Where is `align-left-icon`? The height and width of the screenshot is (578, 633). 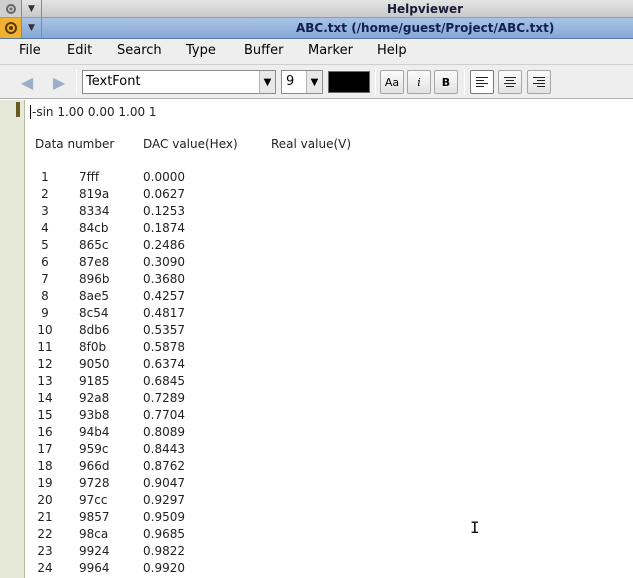 align-left-icon is located at coordinates (482, 82).